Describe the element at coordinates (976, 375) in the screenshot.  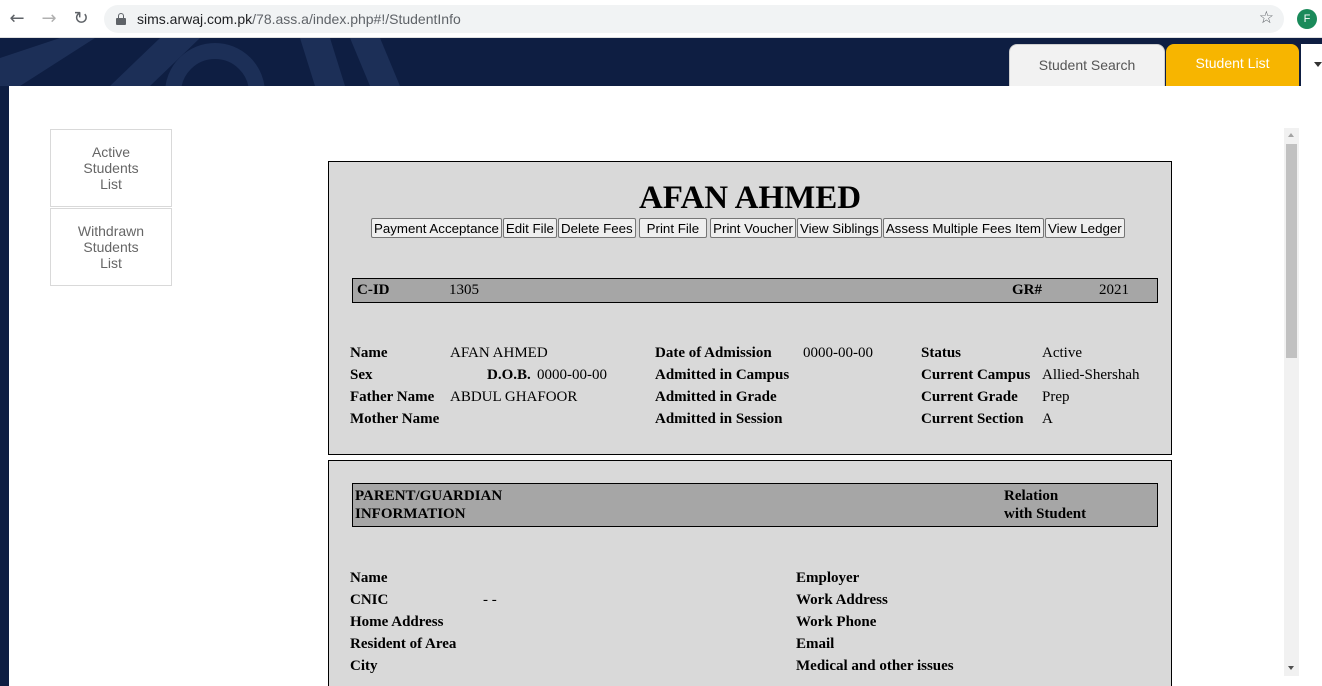
I see `current-campus-label: Current Campus` at that location.